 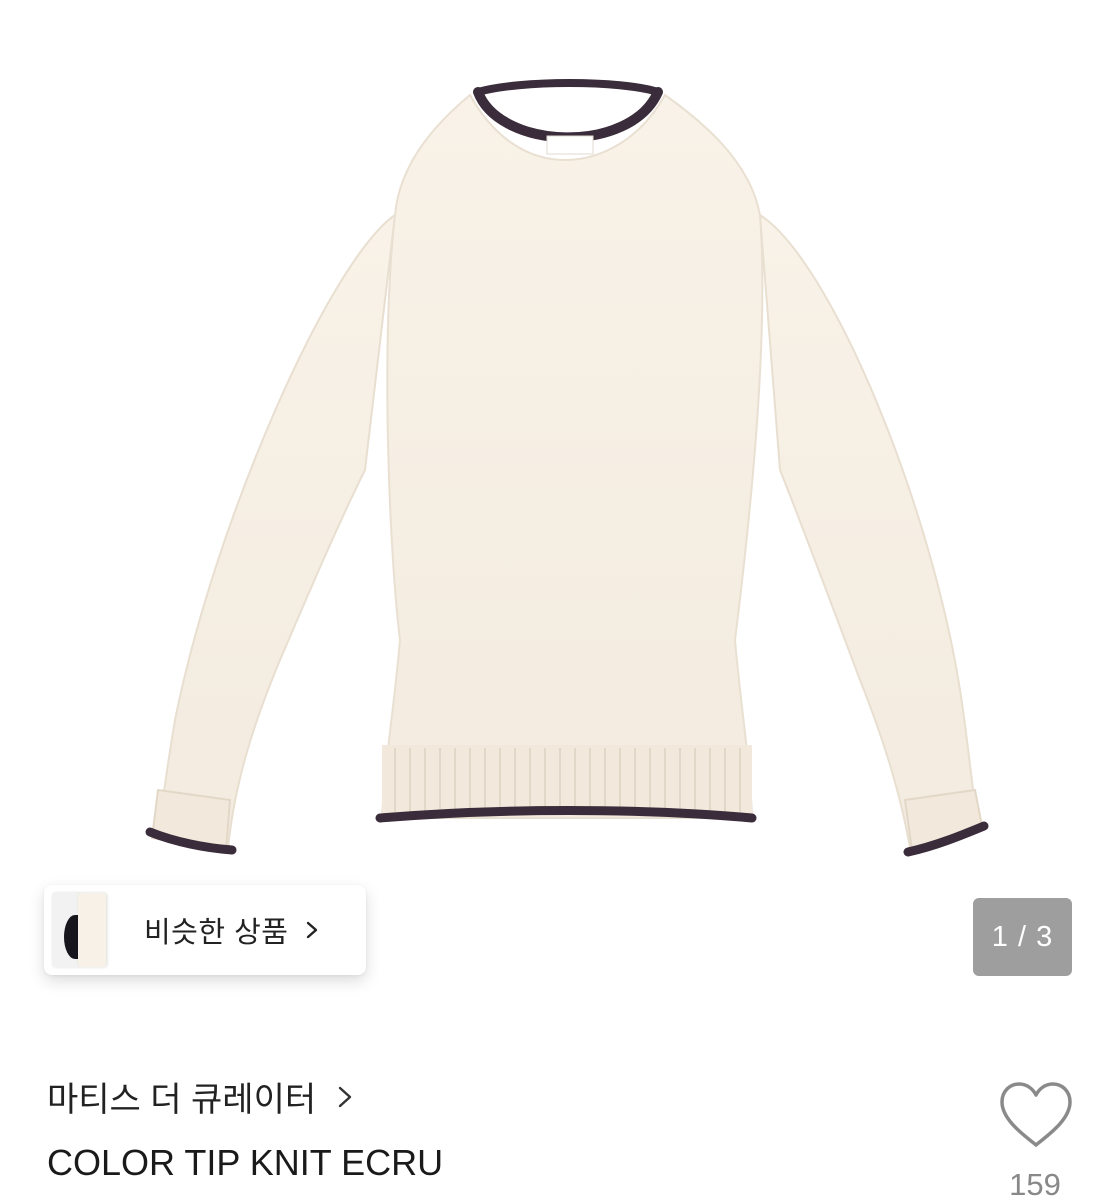 I want to click on brand-link: 마티스 더 큐레이터, so click(x=201, y=1096).